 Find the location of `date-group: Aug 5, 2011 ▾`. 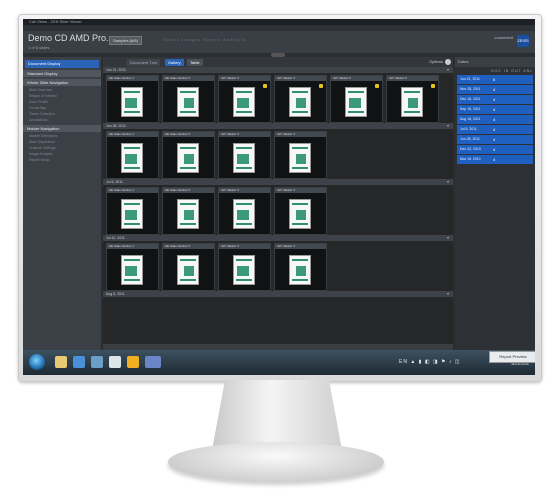

date-group: Aug 5, 2011 ▾ is located at coordinates (278, 294).